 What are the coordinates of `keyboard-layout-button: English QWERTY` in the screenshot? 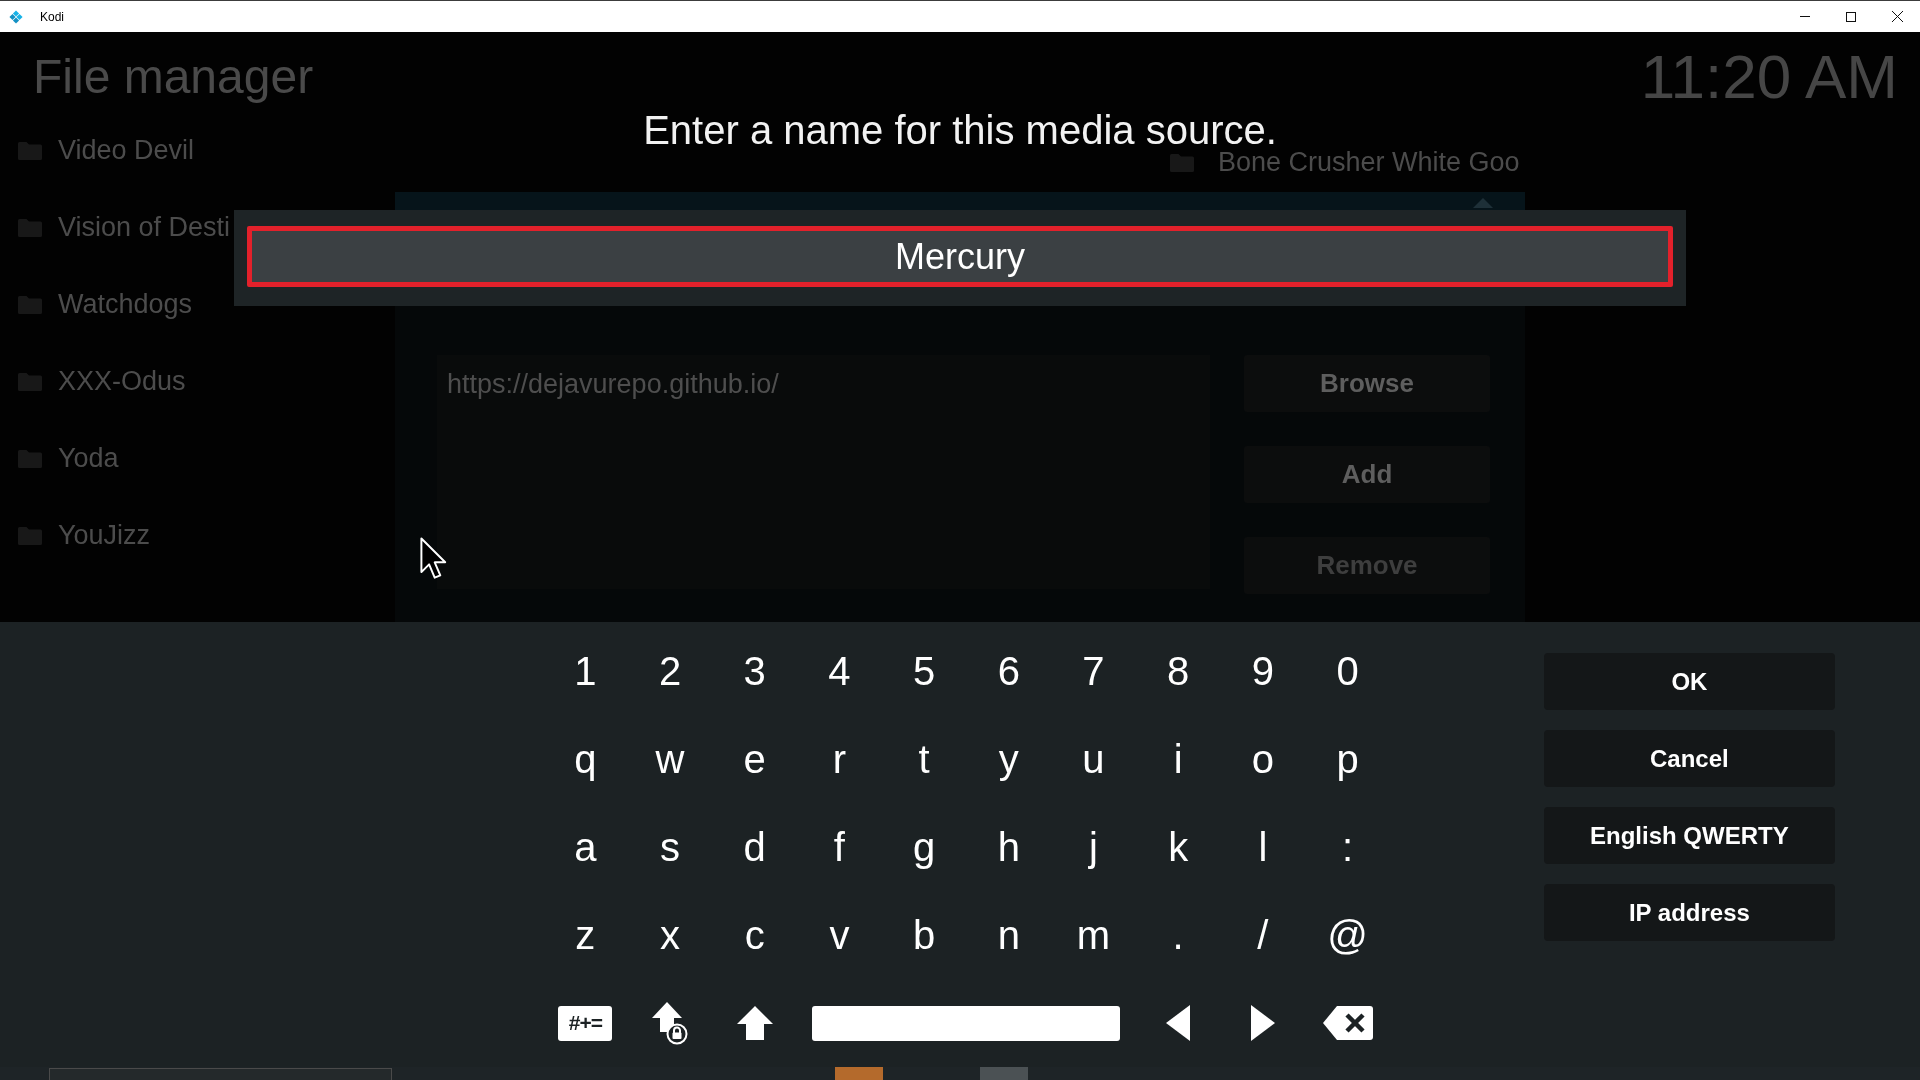 It's located at (1689, 835).